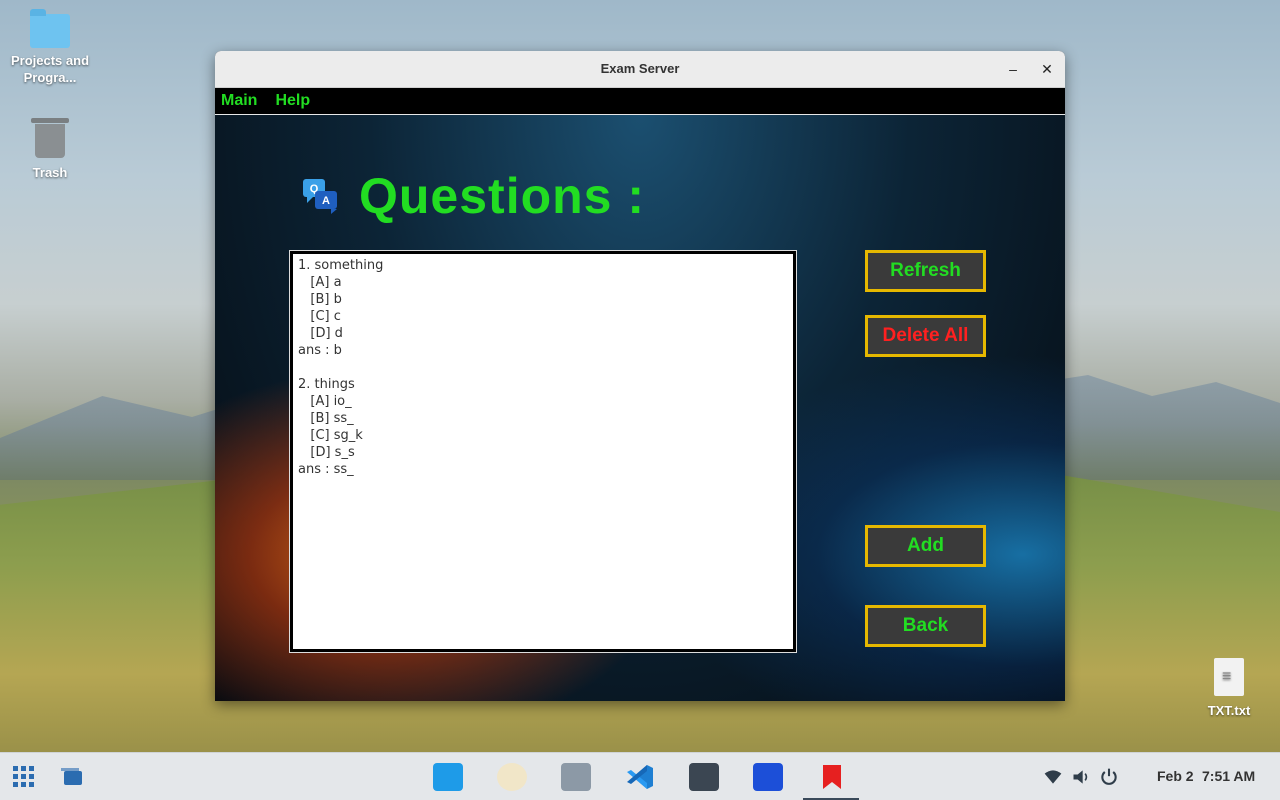 This screenshot has width=1280, height=800. Describe the element at coordinates (832, 777) in the screenshot. I see `bookmark-icon` at that location.